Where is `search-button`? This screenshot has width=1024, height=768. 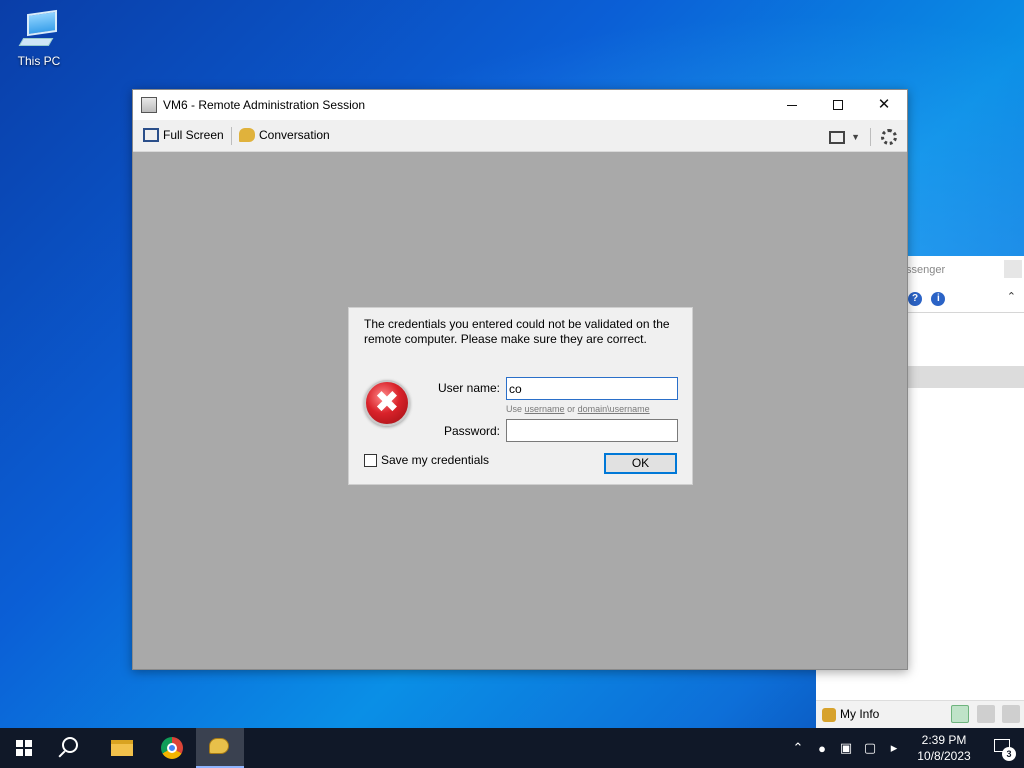
search-button is located at coordinates (72, 748).